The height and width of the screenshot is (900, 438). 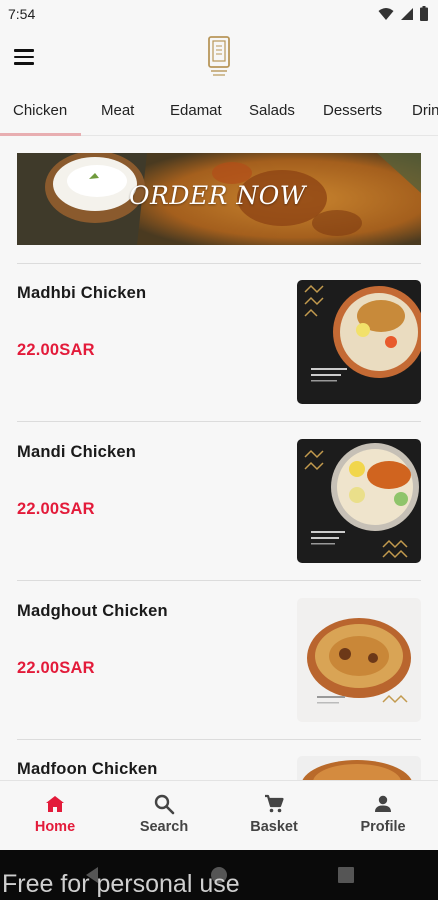 What do you see at coordinates (274, 803) in the screenshot?
I see `cart-icon` at bounding box center [274, 803].